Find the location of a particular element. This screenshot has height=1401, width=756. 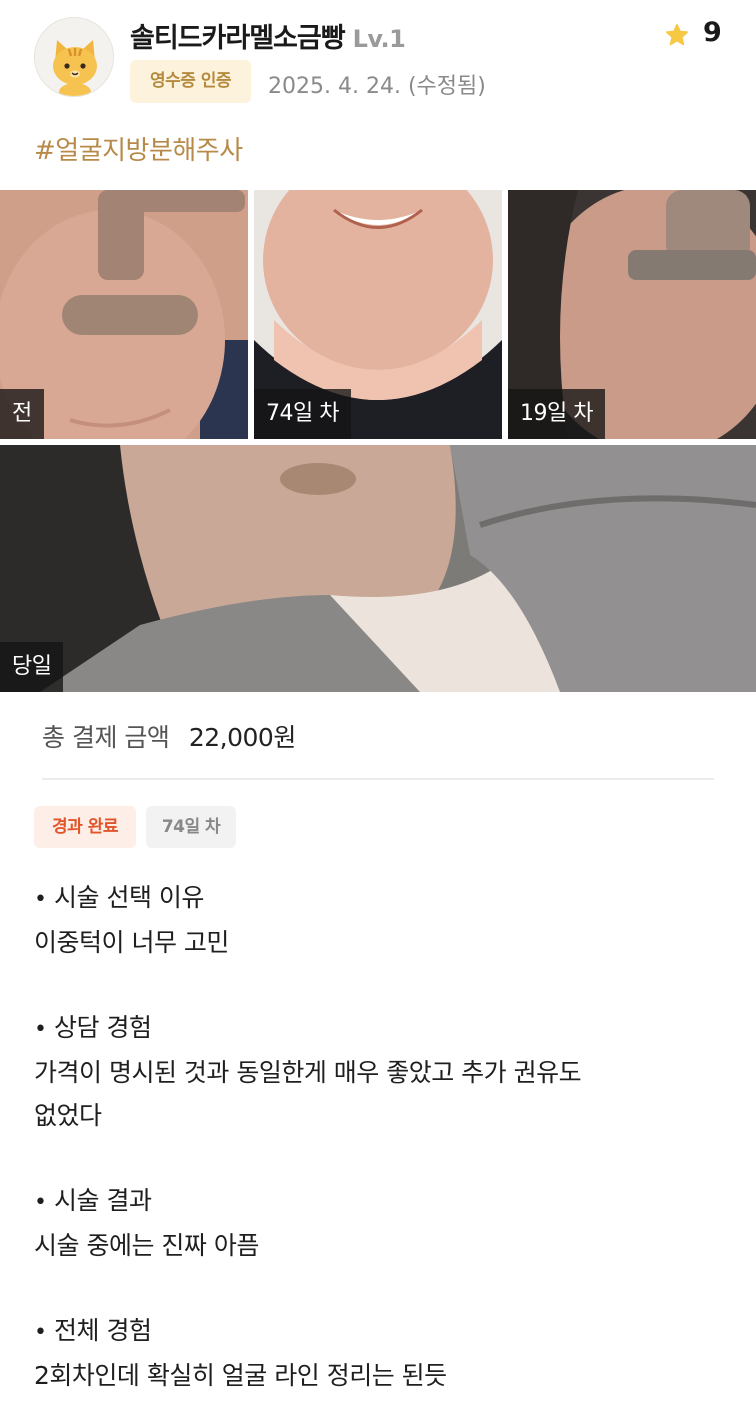

section-title: • 시술 선택 이유 is located at coordinates (119, 897).